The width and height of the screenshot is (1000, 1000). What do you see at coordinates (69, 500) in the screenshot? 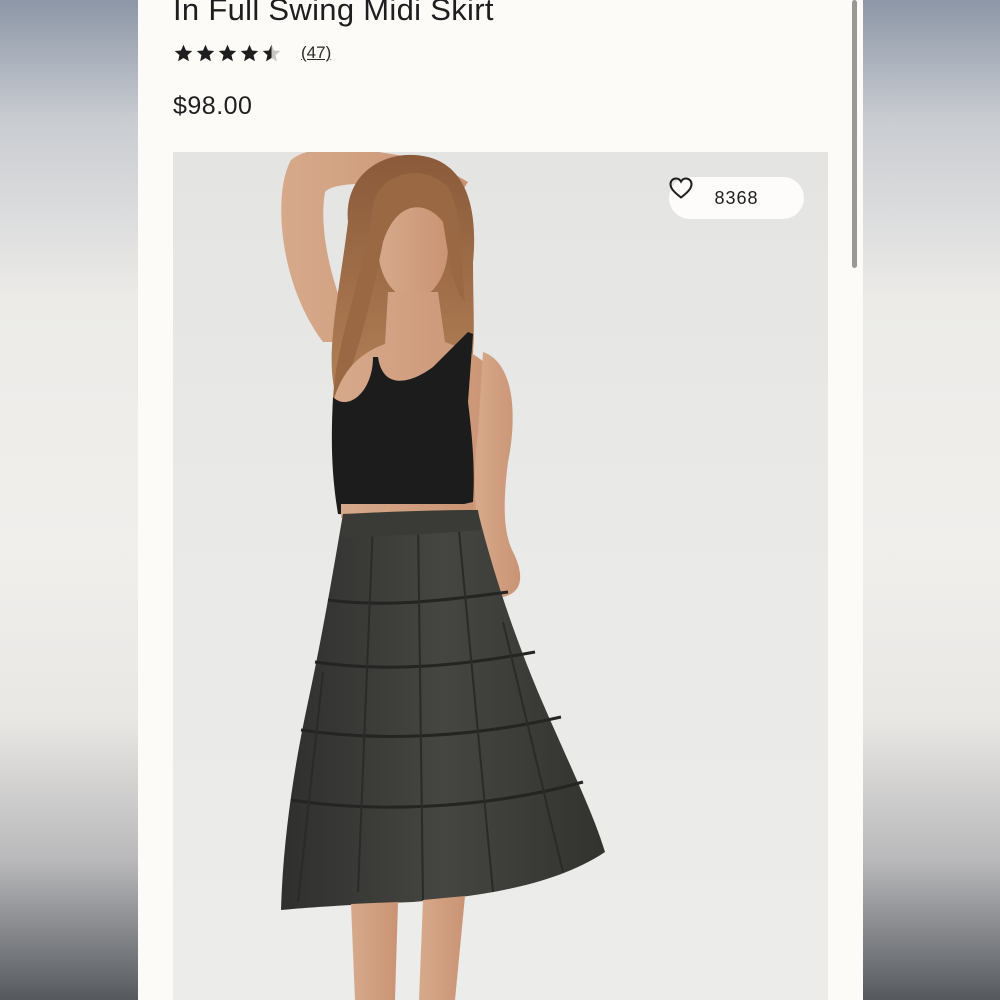
I see `blurred-background-left` at bounding box center [69, 500].